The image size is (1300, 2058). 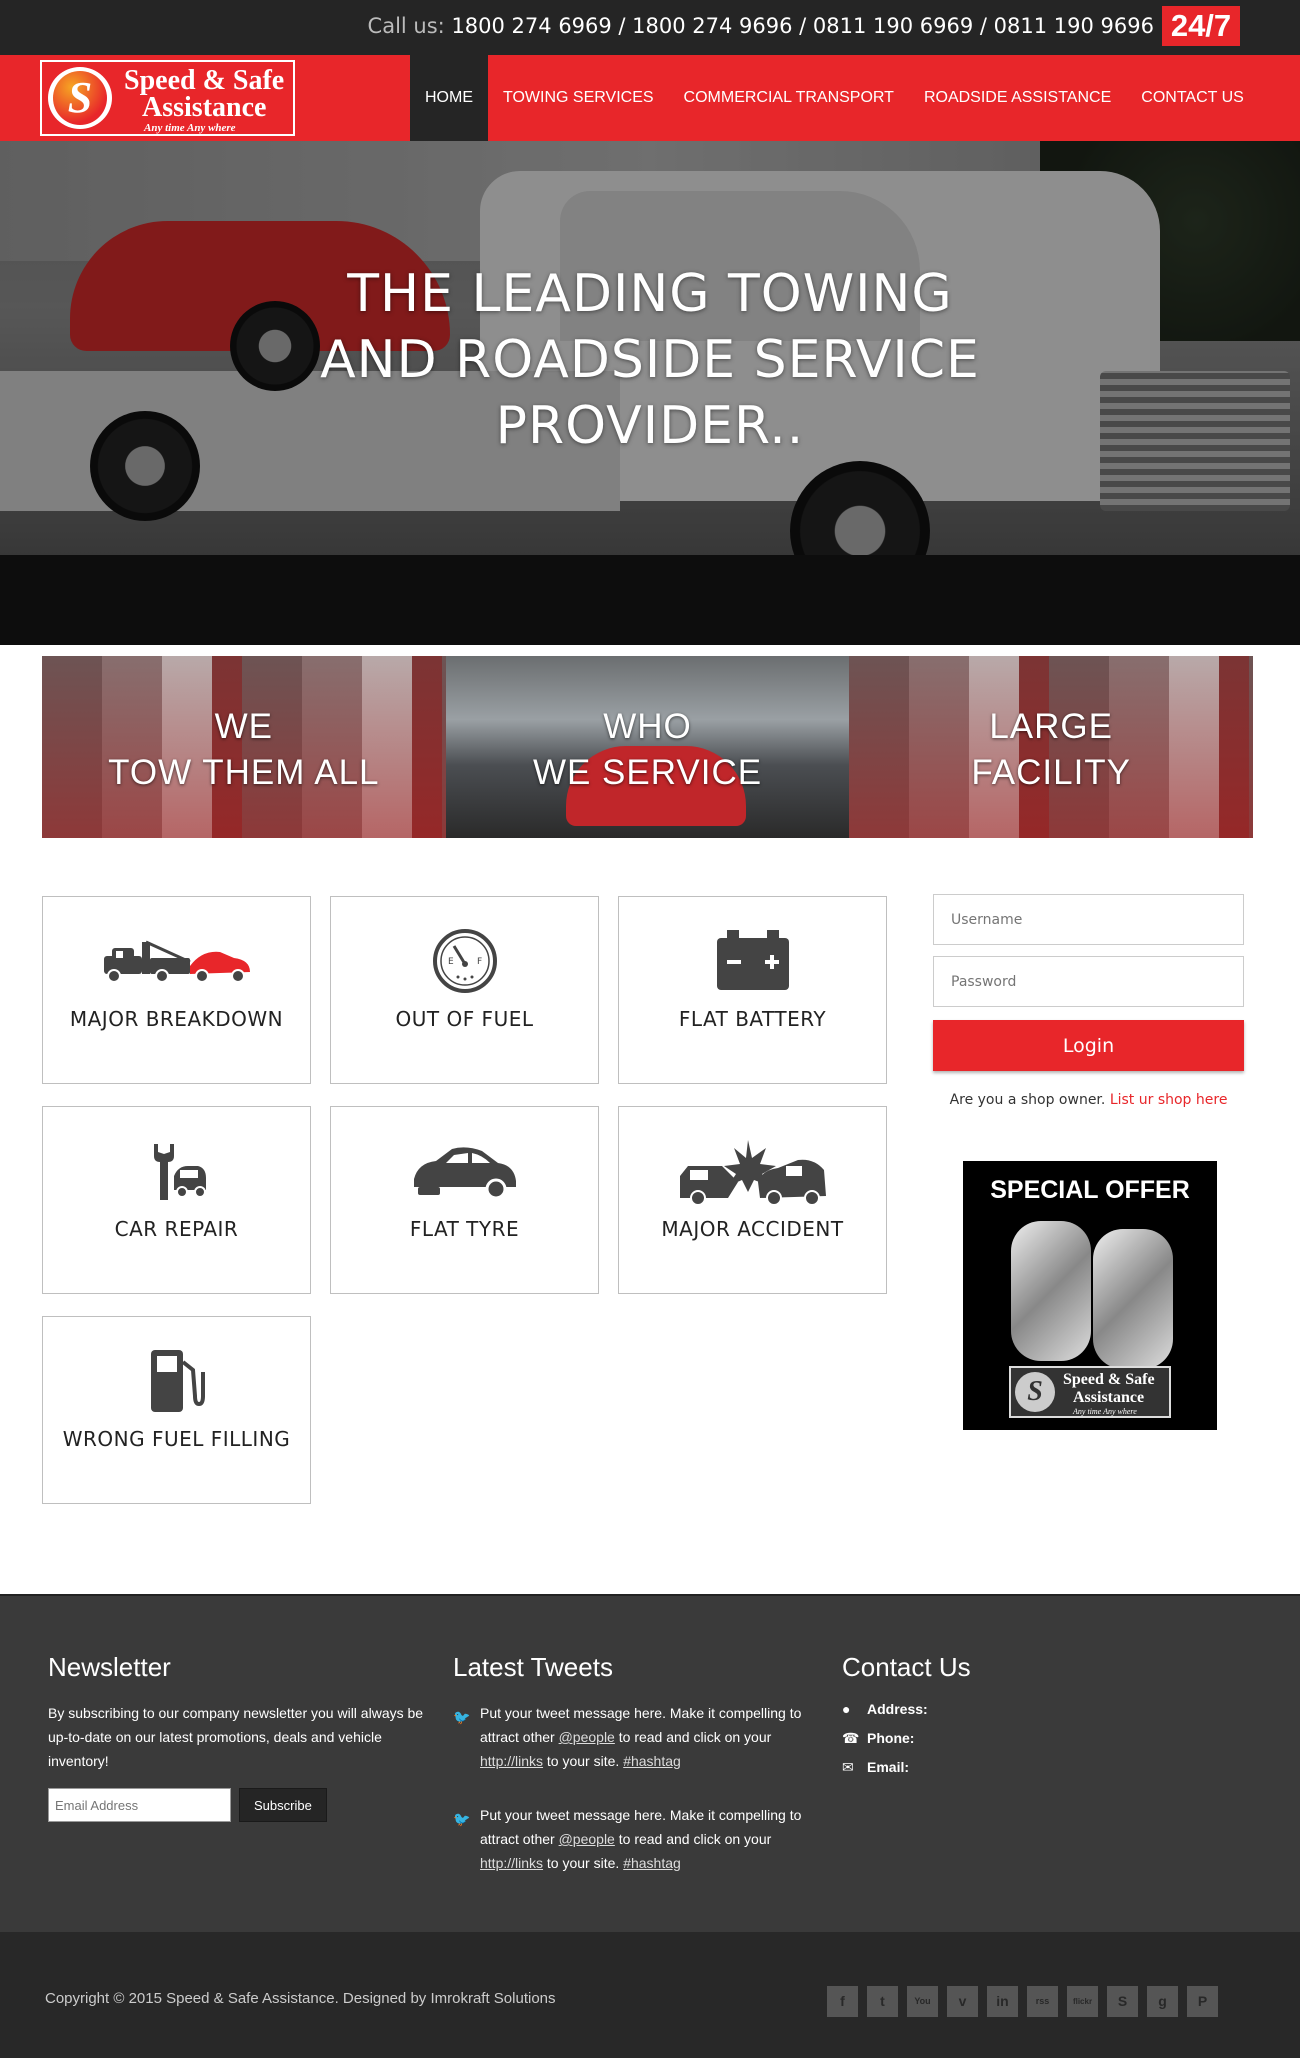 What do you see at coordinates (1042, 1720) in the screenshot?
I see `contact-section: Contact Us ● Address: ☎ Phone: ✉ Email:` at bounding box center [1042, 1720].